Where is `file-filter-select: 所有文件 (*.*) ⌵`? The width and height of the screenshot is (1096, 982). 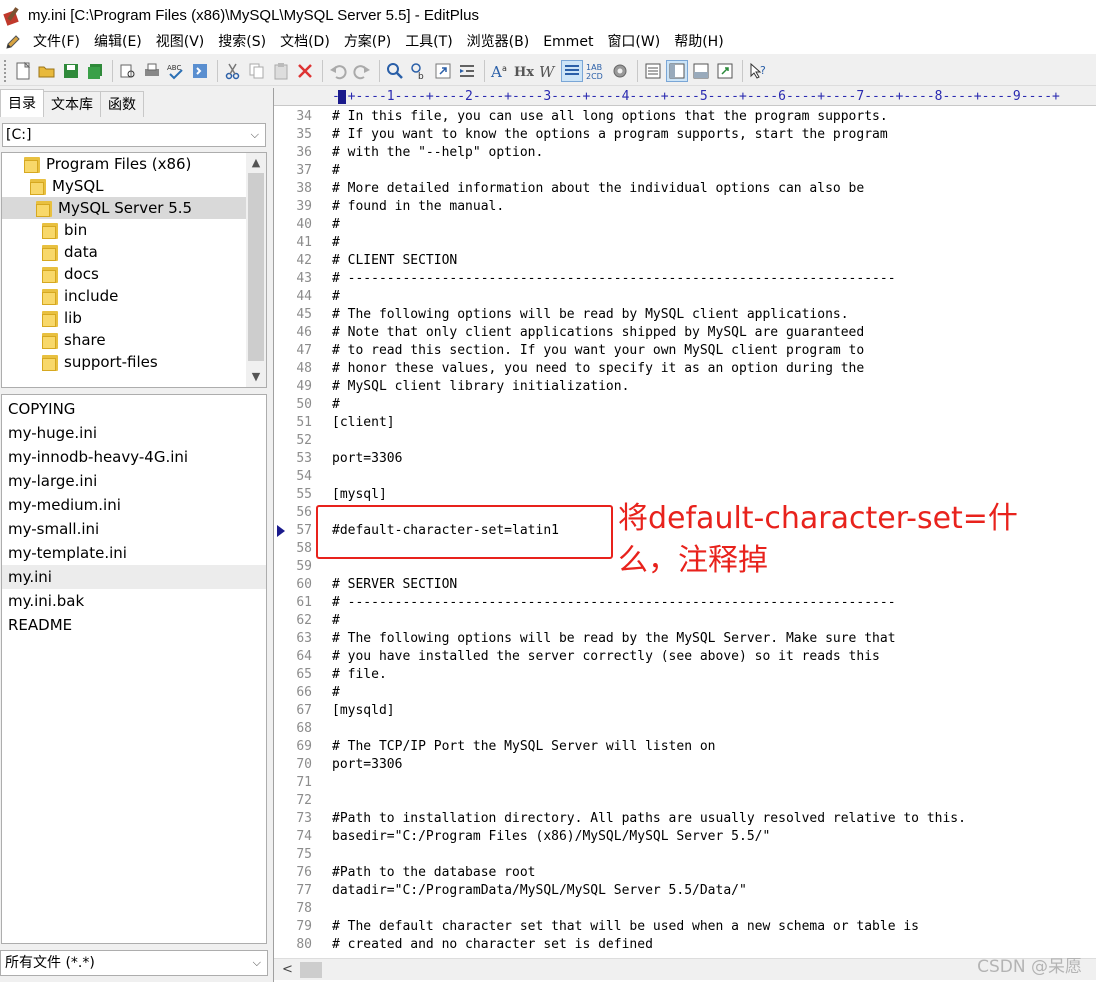
file-filter-select: 所有文件 (*.*) ⌵ is located at coordinates (134, 963).